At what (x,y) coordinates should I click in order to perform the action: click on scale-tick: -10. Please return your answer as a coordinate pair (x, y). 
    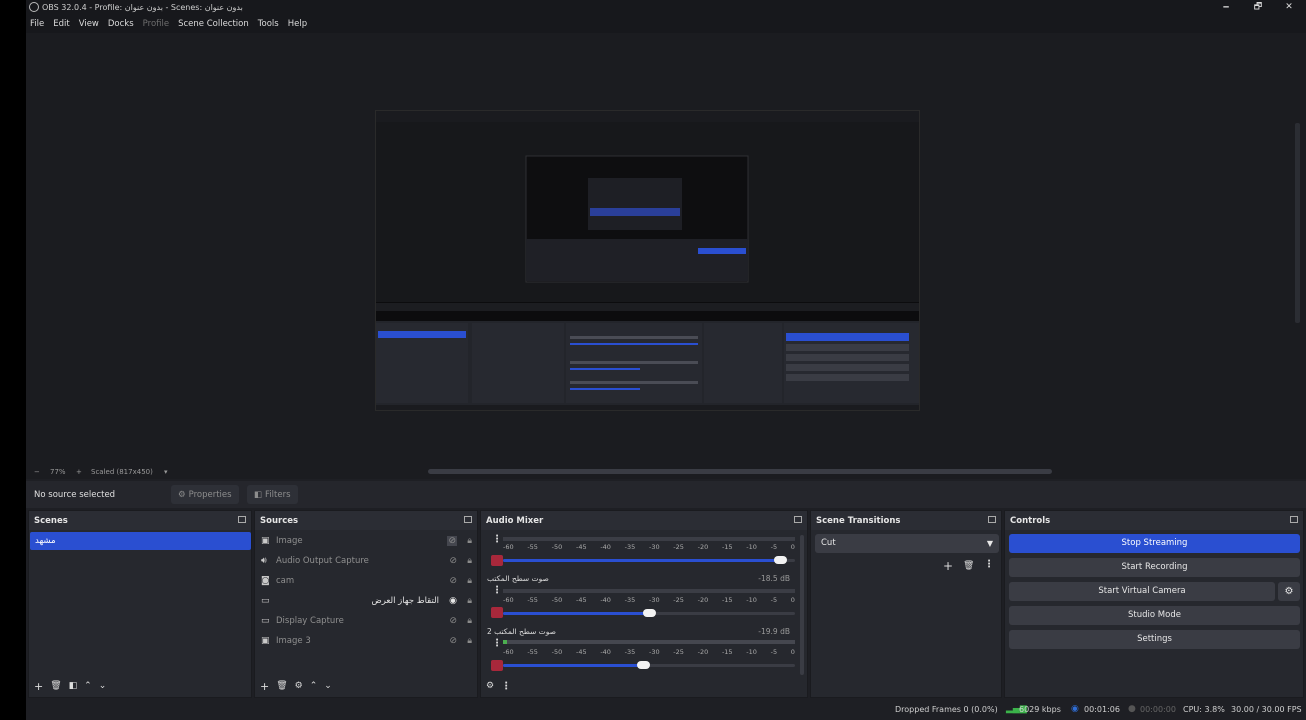
    Looking at the image, I should click on (751, 600).